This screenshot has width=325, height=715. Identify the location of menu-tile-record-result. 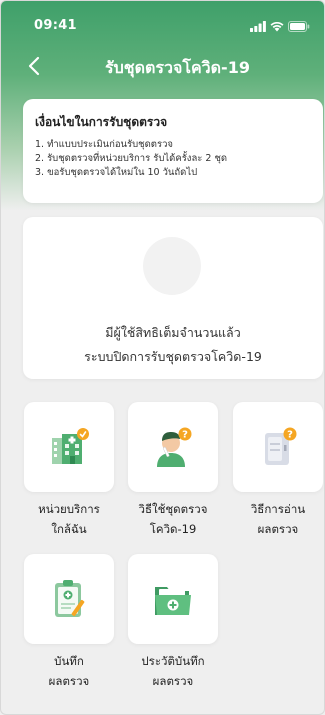
(69, 599).